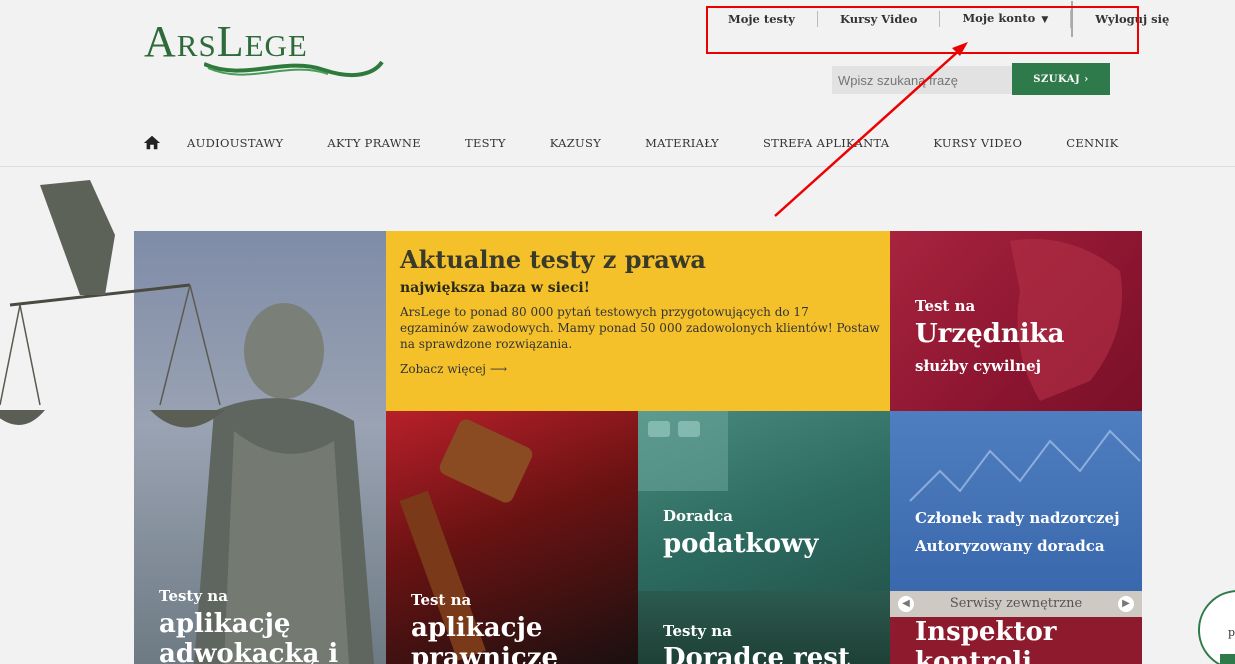 The width and height of the screenshot is (1235, 664). I want to click on home-icon, so click(152, 143).